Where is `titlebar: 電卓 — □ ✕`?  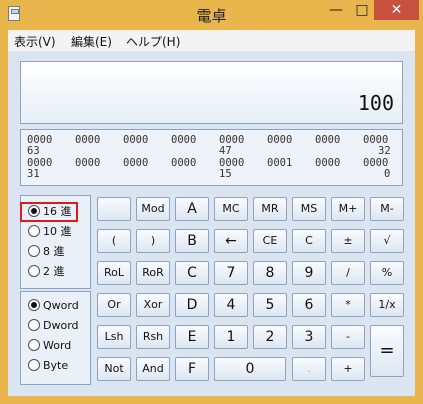 titlebar: 電卓 — □ ✕ is located at coordinates (211, 14).